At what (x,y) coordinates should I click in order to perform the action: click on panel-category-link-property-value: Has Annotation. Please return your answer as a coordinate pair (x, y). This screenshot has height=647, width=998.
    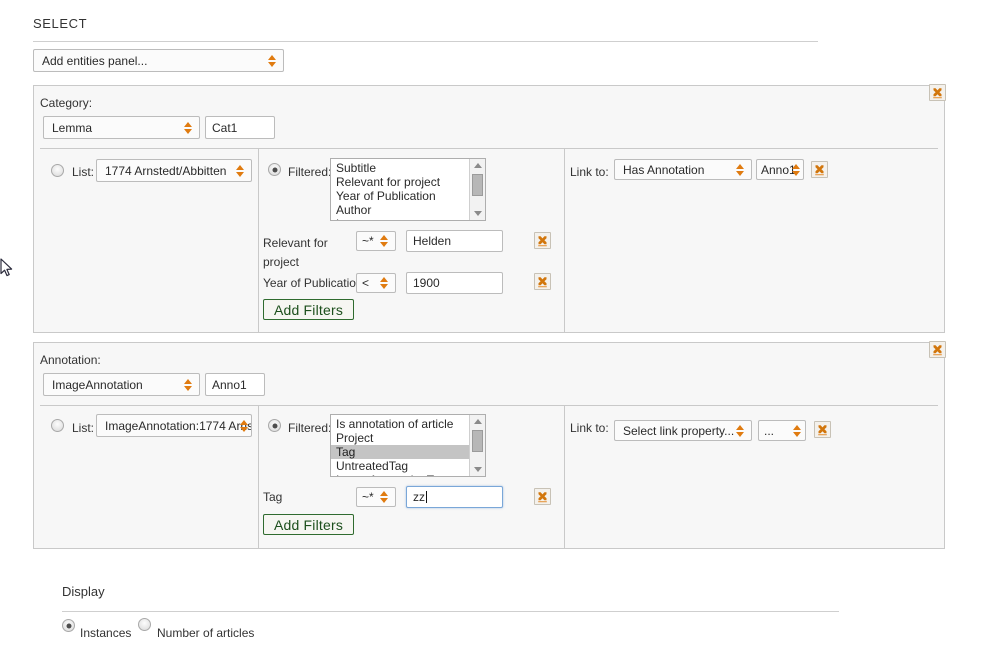
    Looking at the image, I should click on (664, 169).